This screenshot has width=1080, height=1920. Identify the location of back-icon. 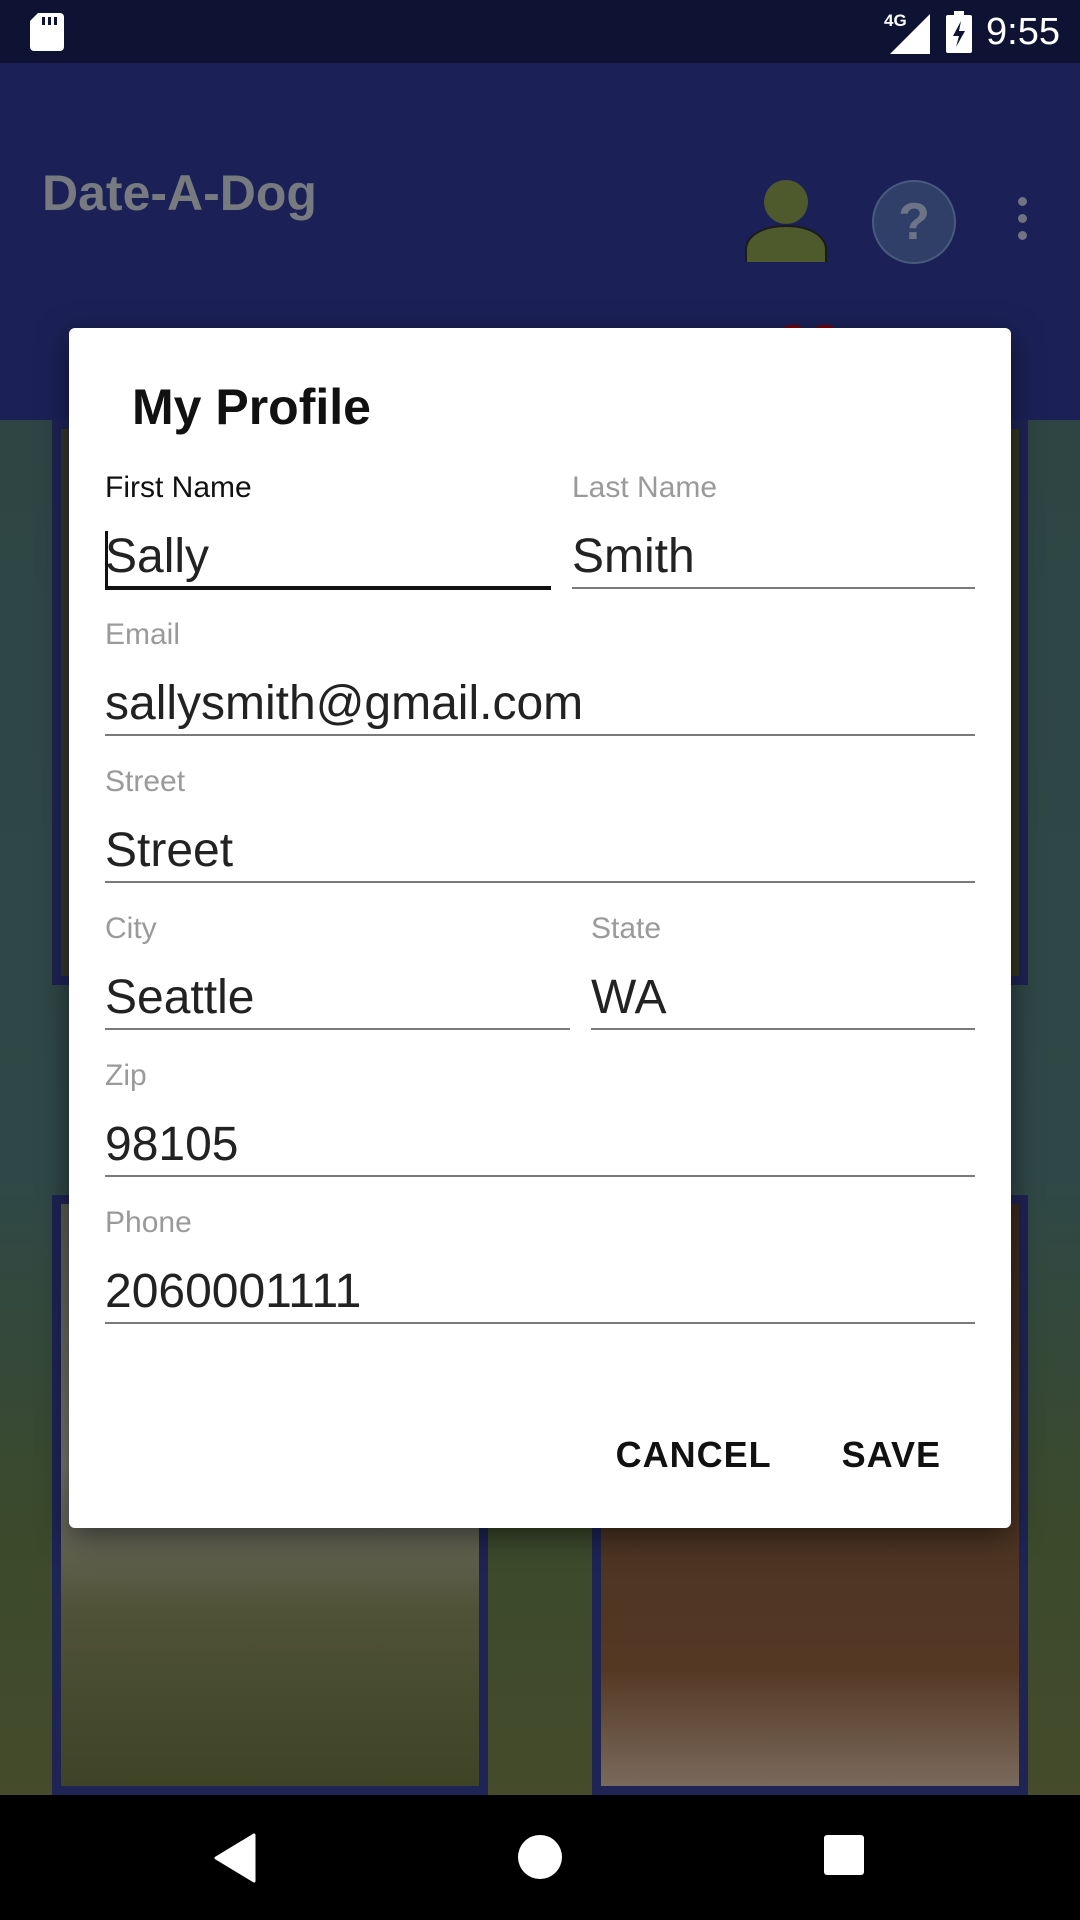
(236, 1858).